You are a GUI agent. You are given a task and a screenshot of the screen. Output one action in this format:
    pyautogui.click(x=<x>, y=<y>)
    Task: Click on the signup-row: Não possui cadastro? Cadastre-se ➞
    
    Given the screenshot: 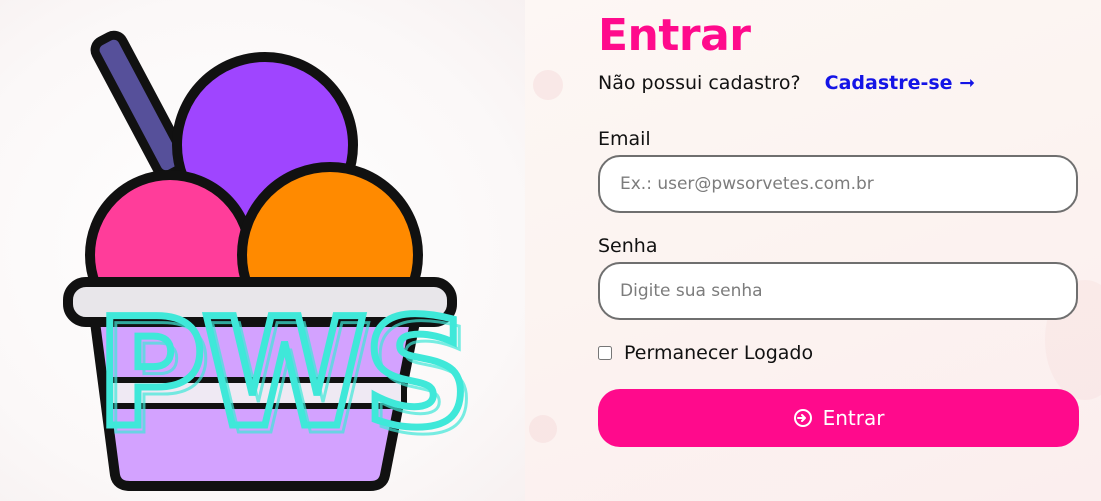 What is the action you would take?
    pyautogui.click(x=786, y=83)
    